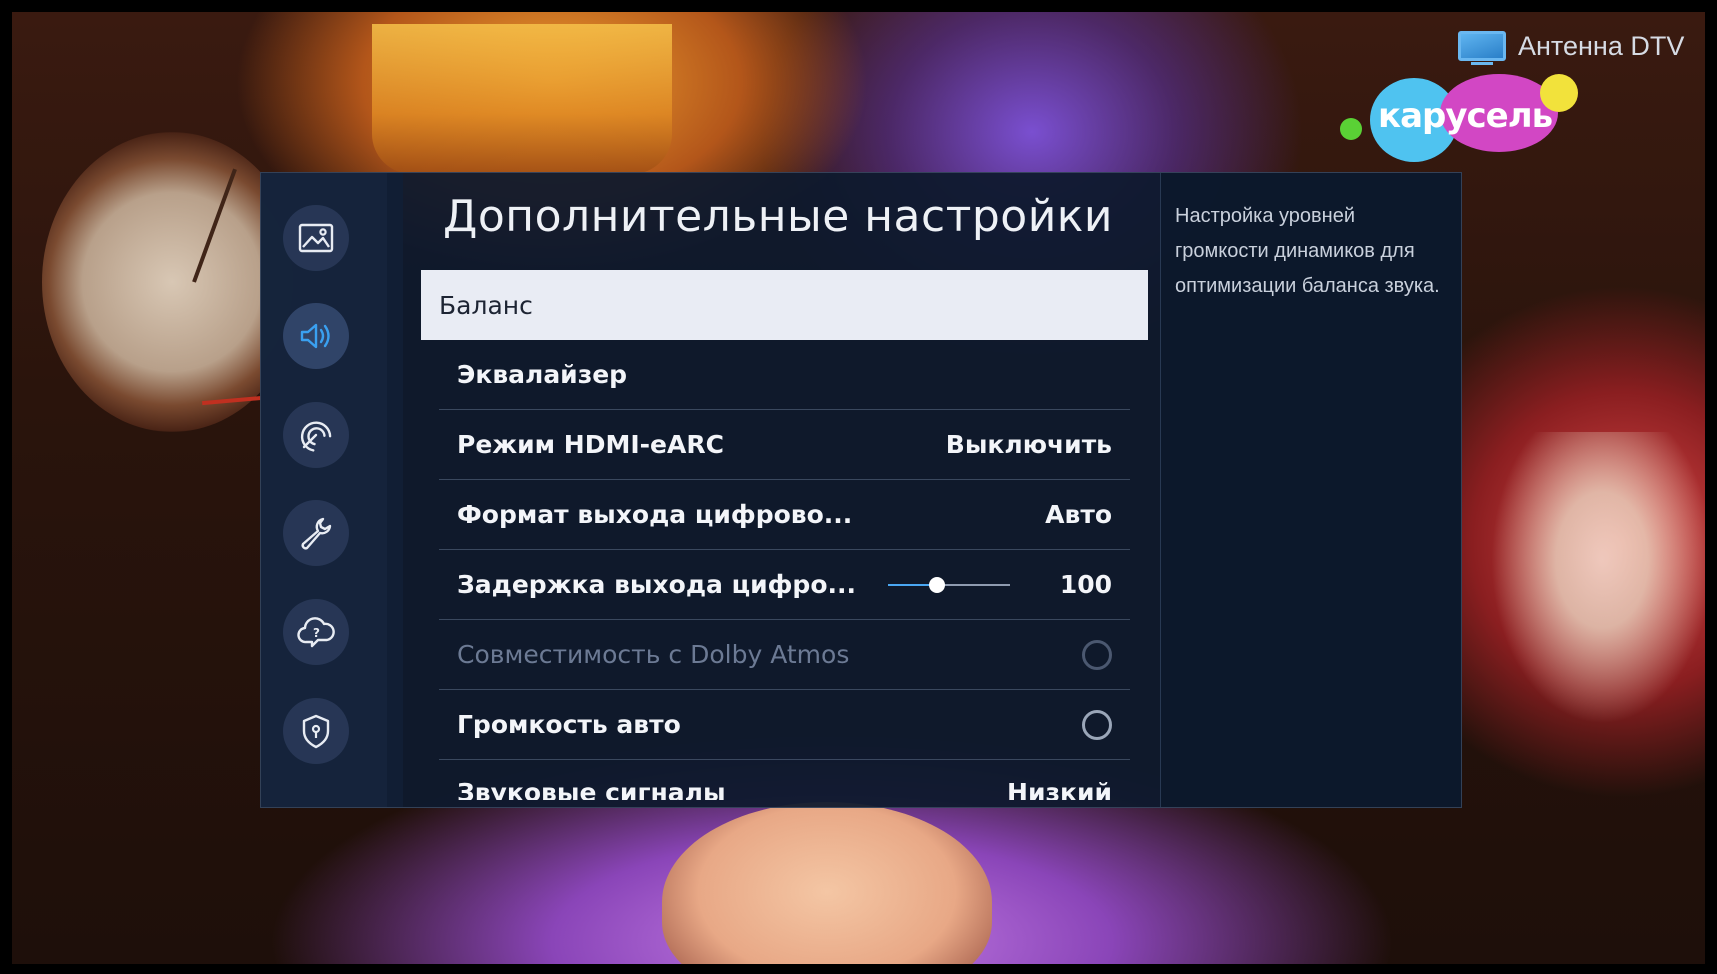  I want to click on menu-item-digital-output-delay: Задержка выхода цифро... 100, so click(784, 585).